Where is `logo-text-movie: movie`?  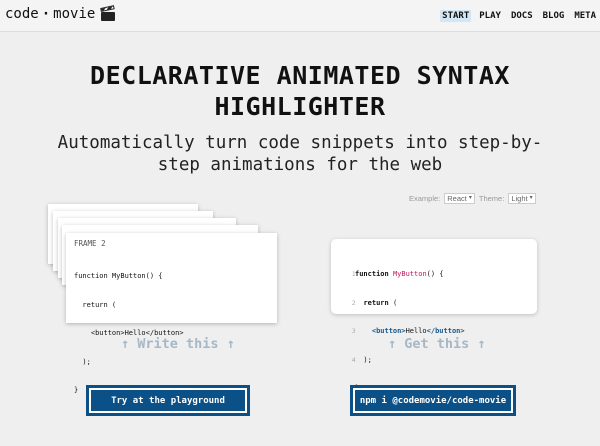
logo-text-movie: movie is located at coordinates (74, 14).